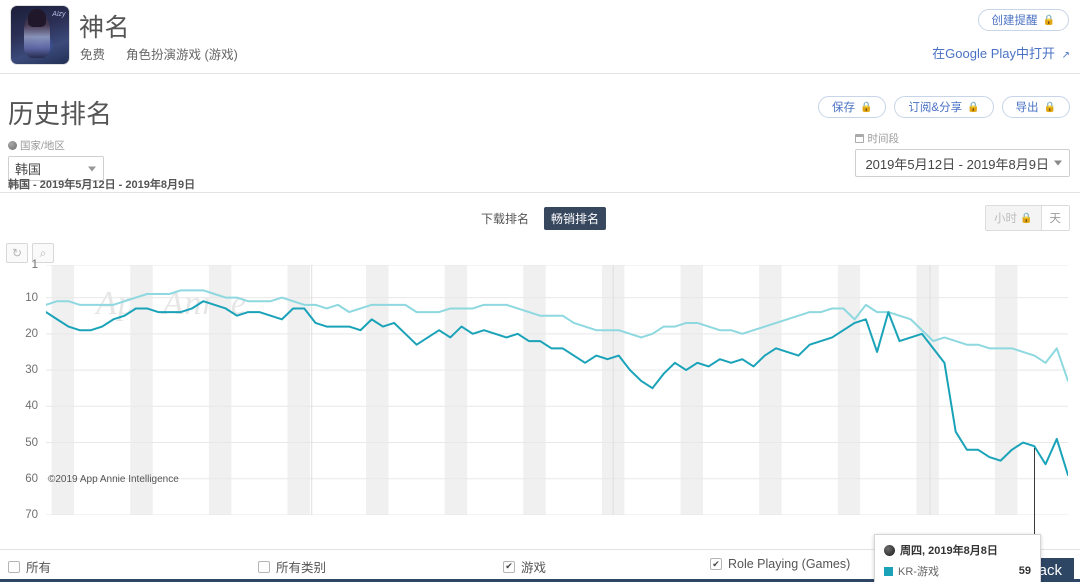 The image size is (1080, 582). Describe the element at coordinates (30, 253) in the screenshot. I see `chart-tools: ↻ ⌕` at that location.